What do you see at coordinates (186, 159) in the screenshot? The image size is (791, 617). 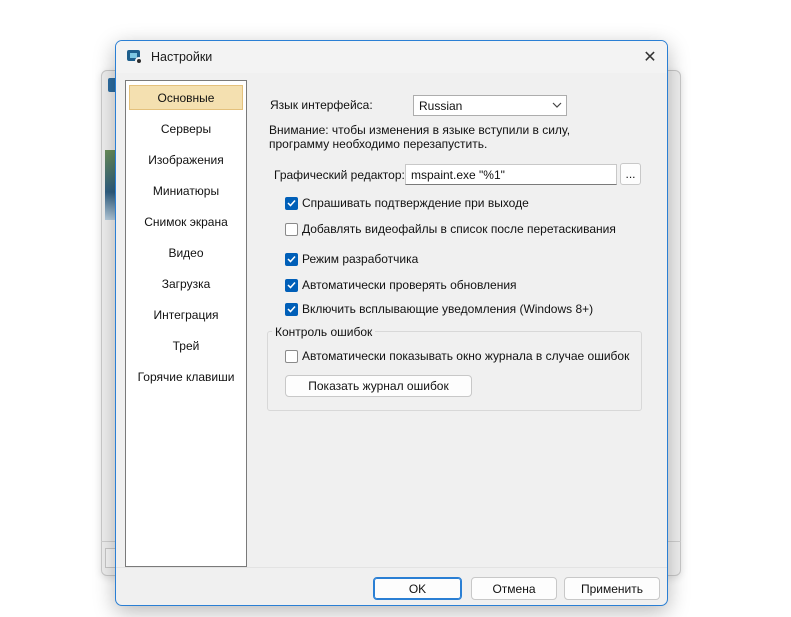 I see `nav-item-images: Изображения` at bounding box center [186, 159].